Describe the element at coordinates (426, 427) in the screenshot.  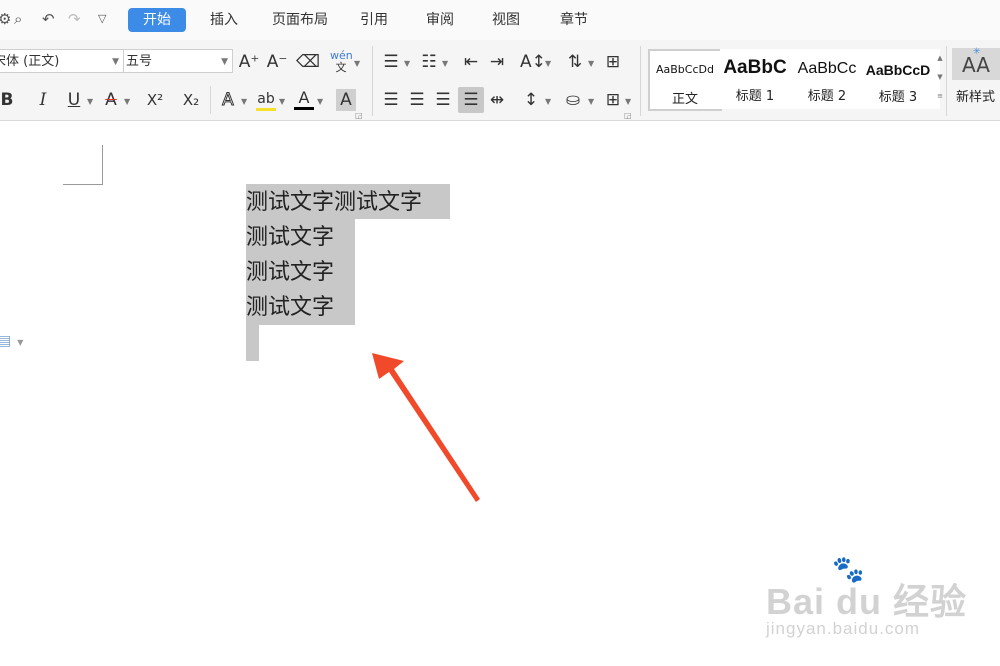
I see `arrow-icon` at that location.